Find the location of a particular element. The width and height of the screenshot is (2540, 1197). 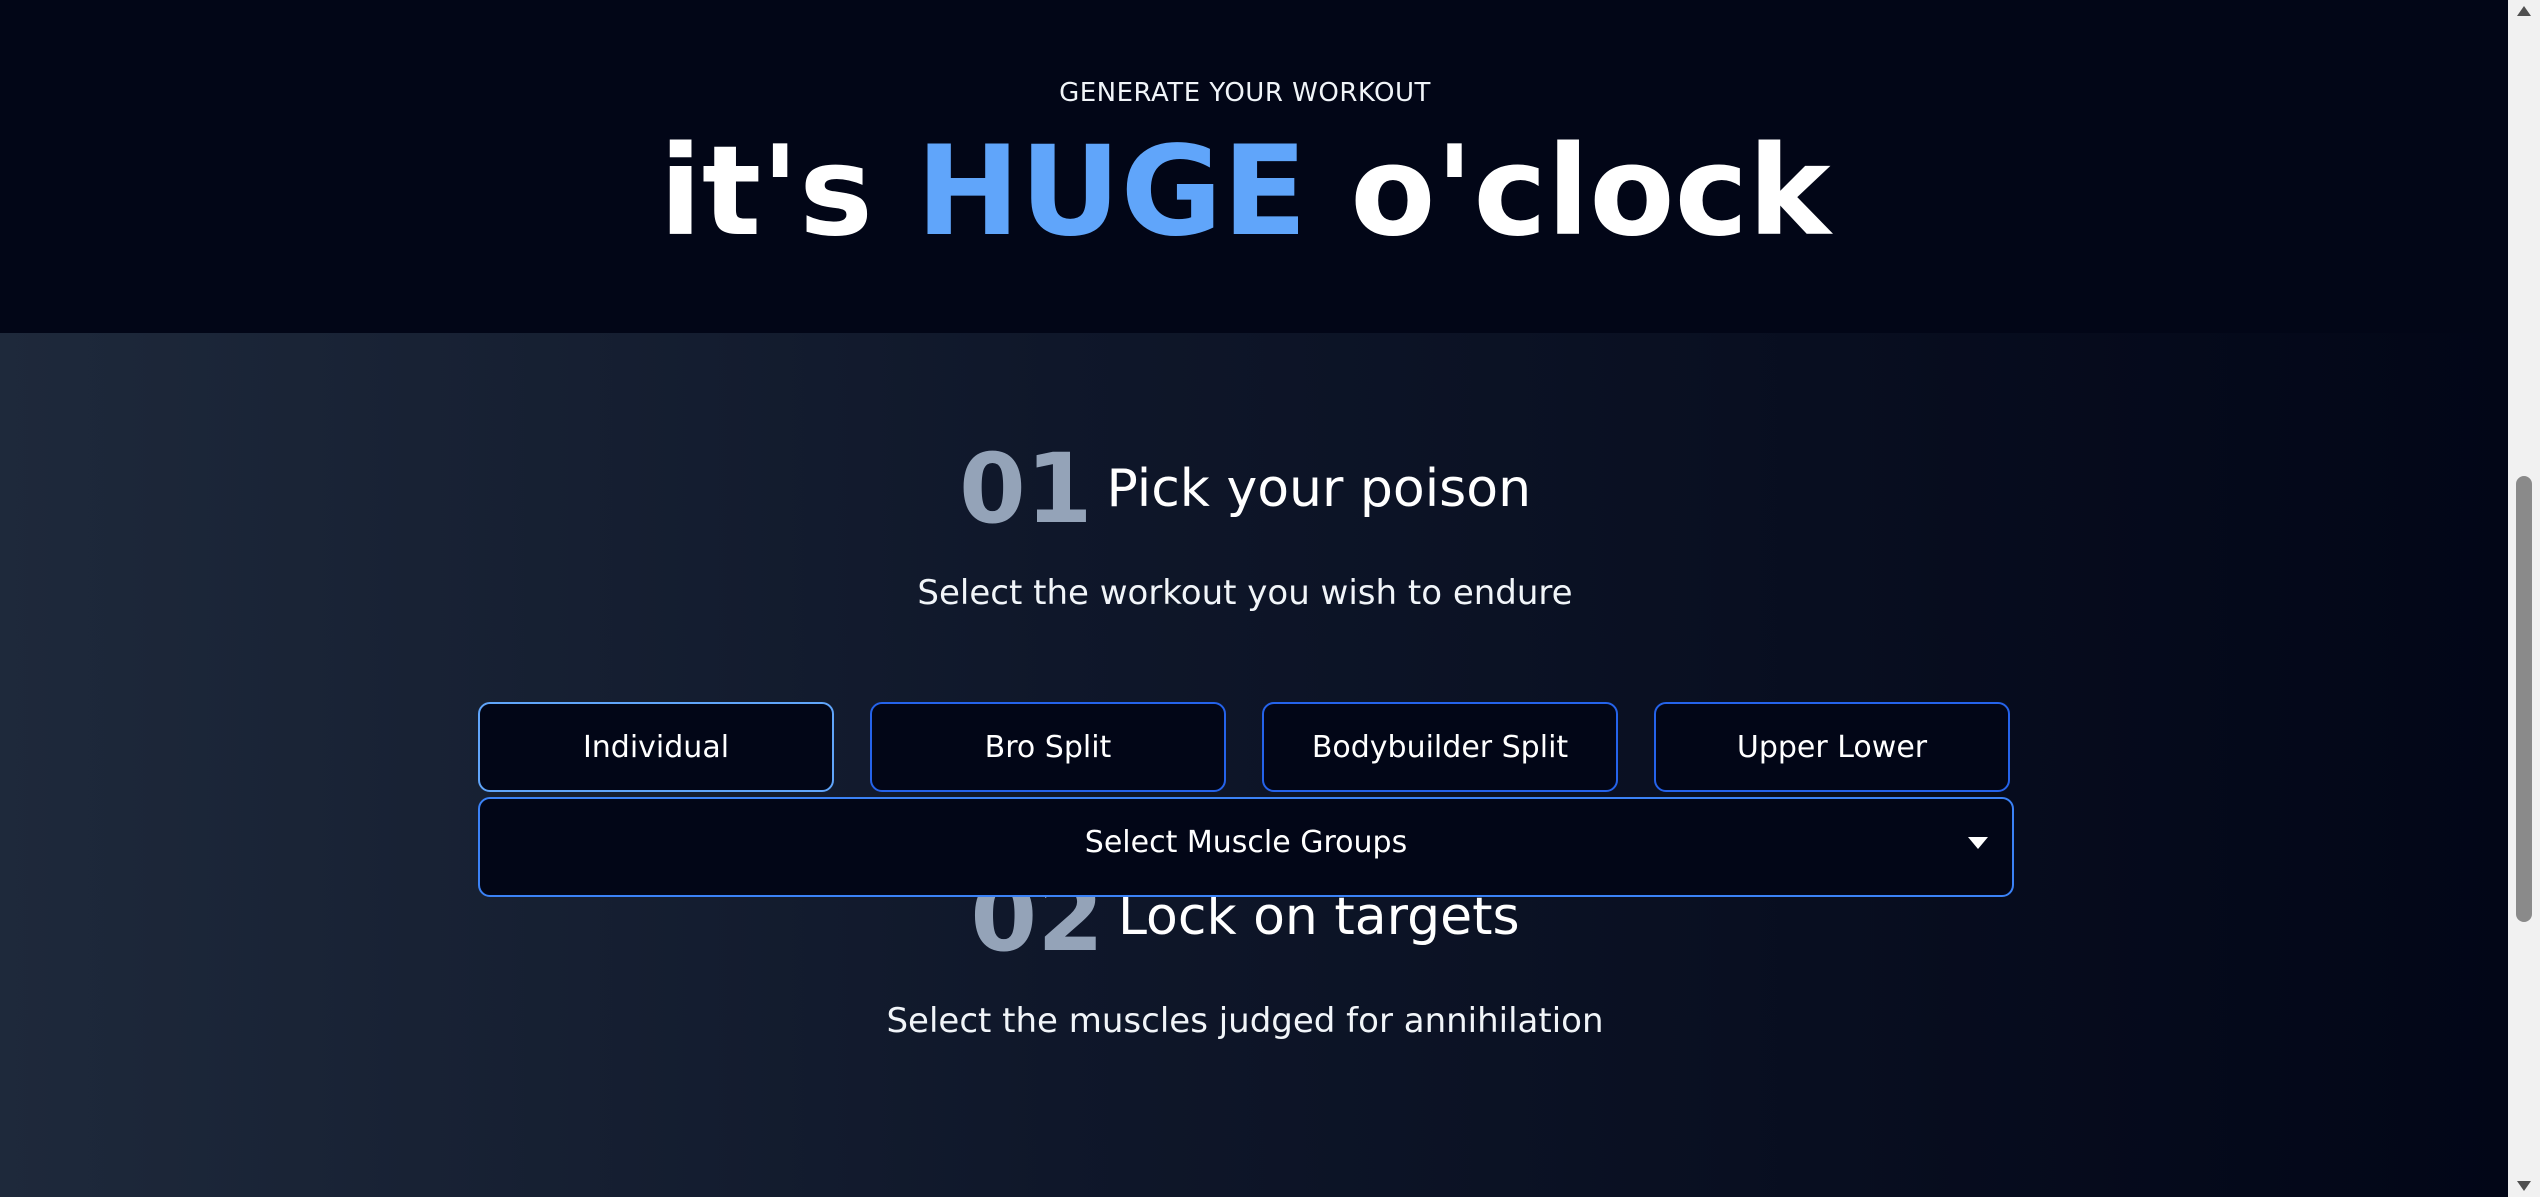

scroll-up-arrow-icon is located at coordinates (2524, 11).